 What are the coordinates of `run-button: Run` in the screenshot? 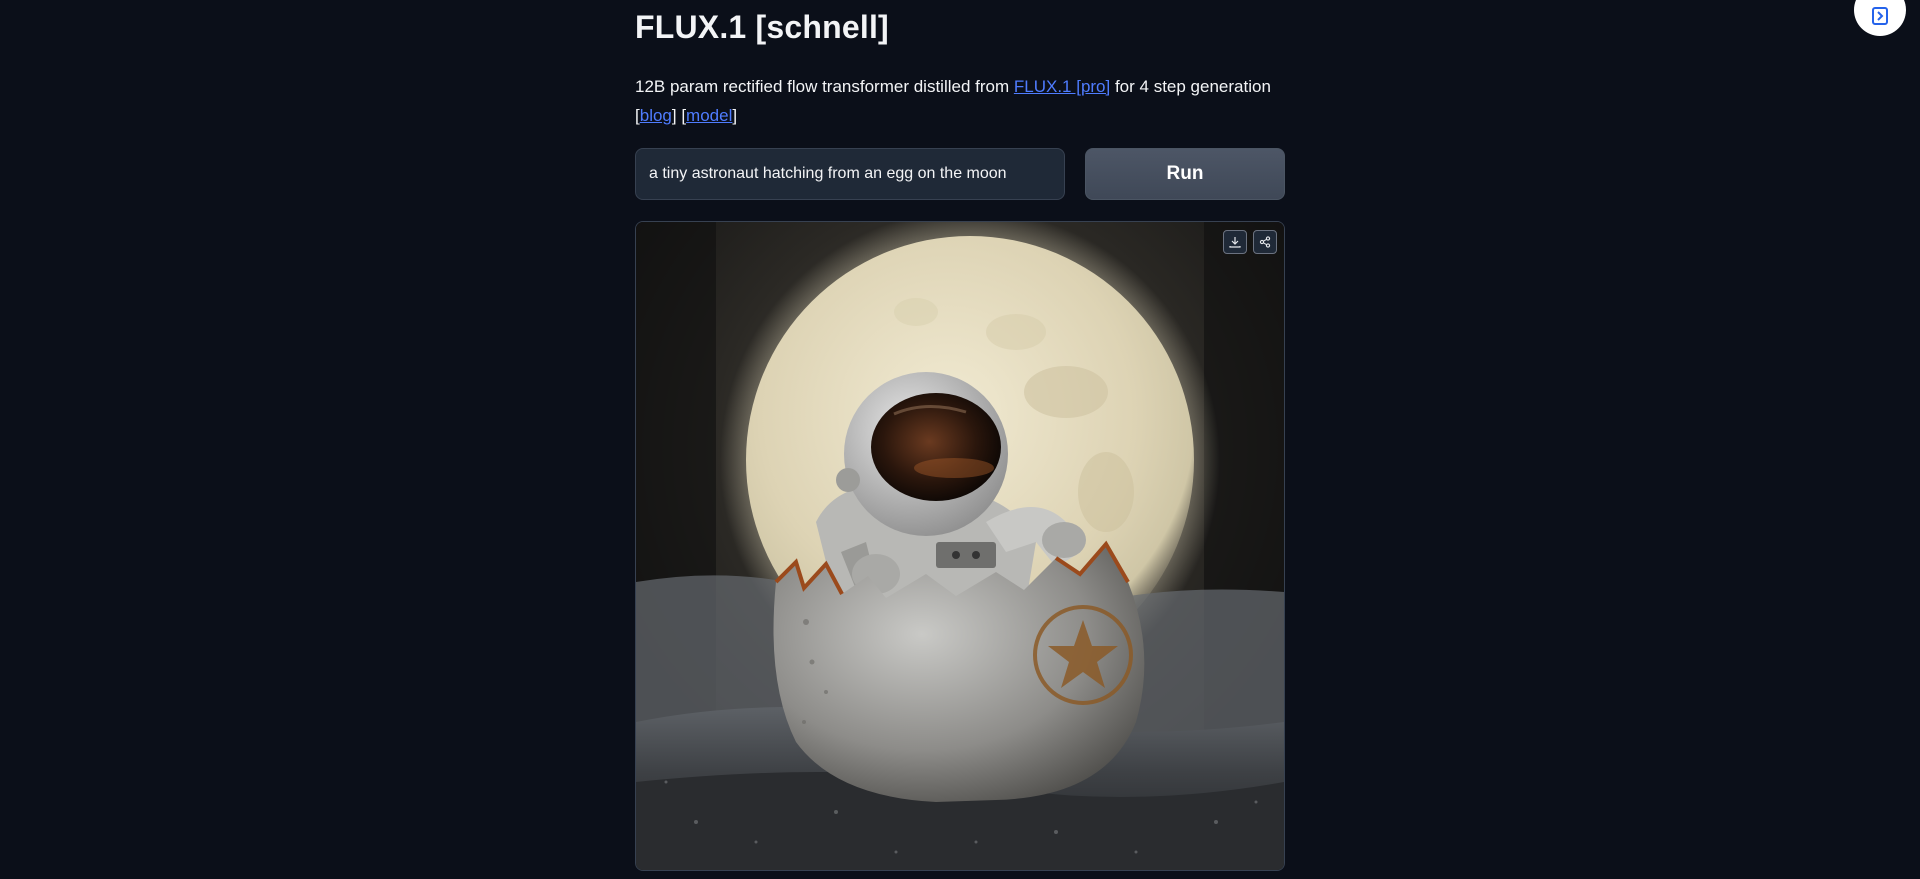 It's located at (1185, 174).